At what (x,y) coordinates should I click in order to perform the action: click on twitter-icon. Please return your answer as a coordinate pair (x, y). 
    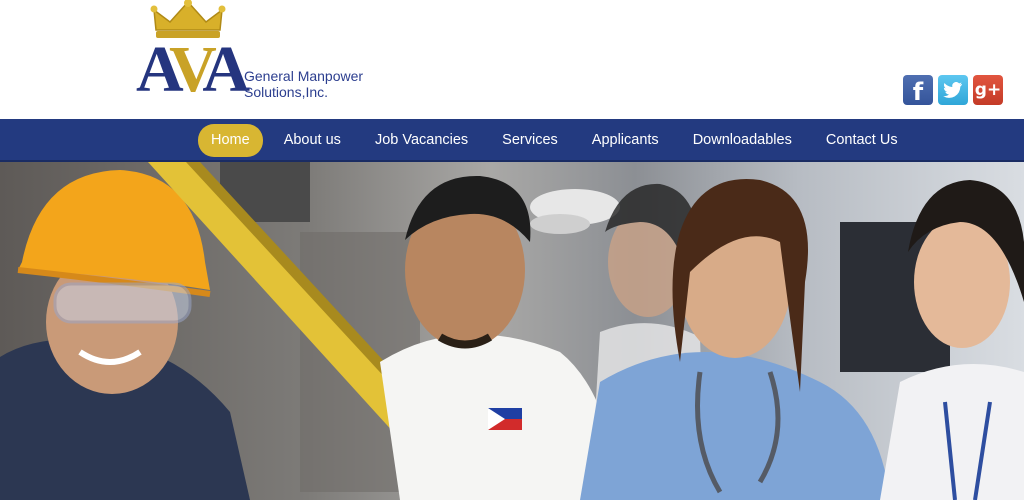
    Looking at the image, I should click on (953, 90).